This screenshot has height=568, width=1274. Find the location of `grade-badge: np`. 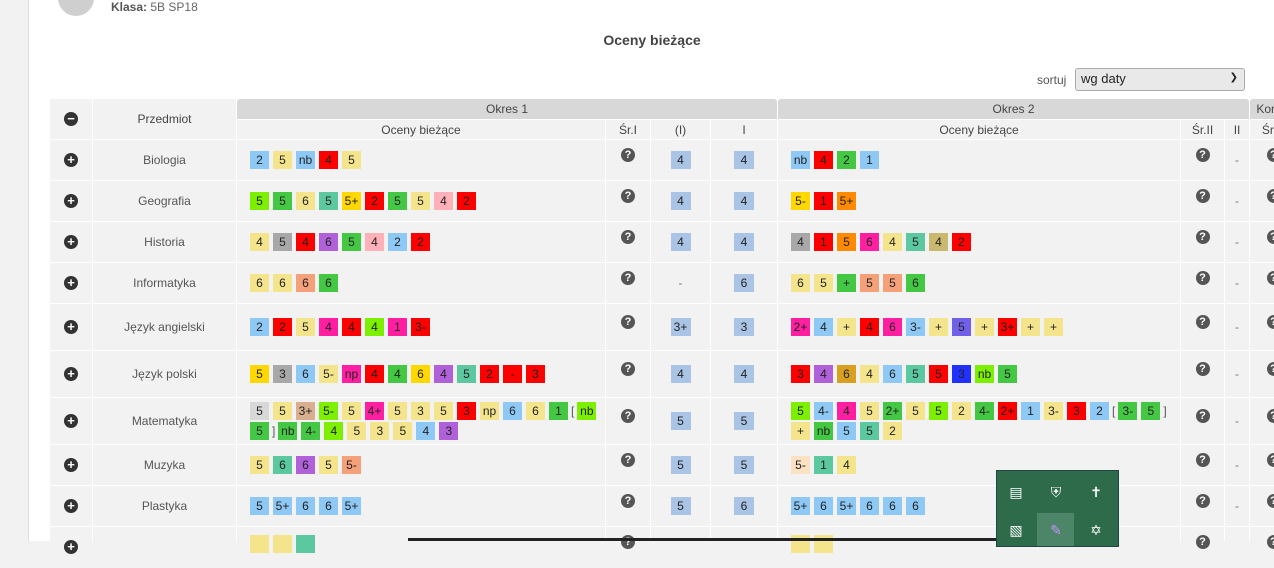

grade-badge: np is located at coordinates (351, 374).